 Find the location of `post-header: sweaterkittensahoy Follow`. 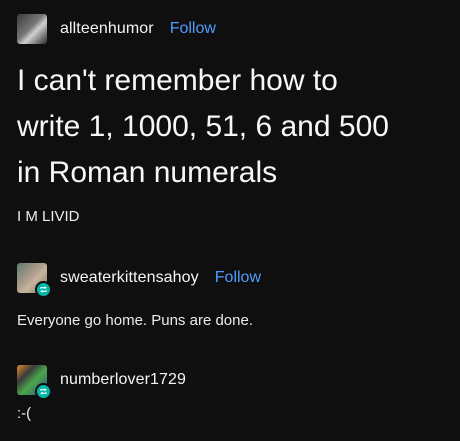

post-header: sweaterkittensahoy Follow is located at coordinates (139, 280).